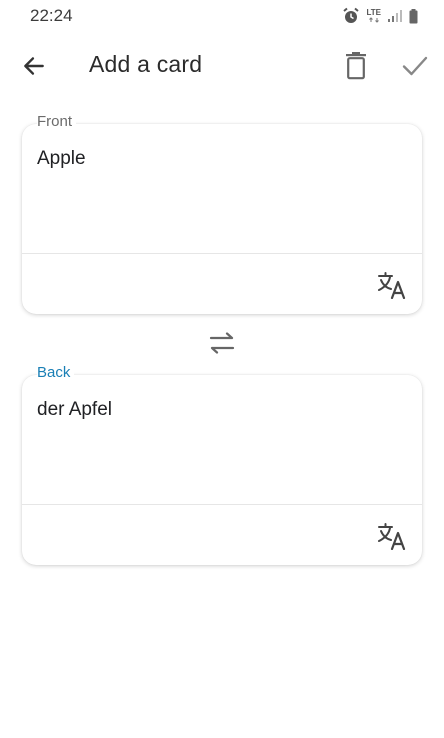 The height and width of the screenshot is (738, 444). What do you see at coordinates (413, 16) in the screenshot?
I see `battery-icon` at bounding box center [413, 16].